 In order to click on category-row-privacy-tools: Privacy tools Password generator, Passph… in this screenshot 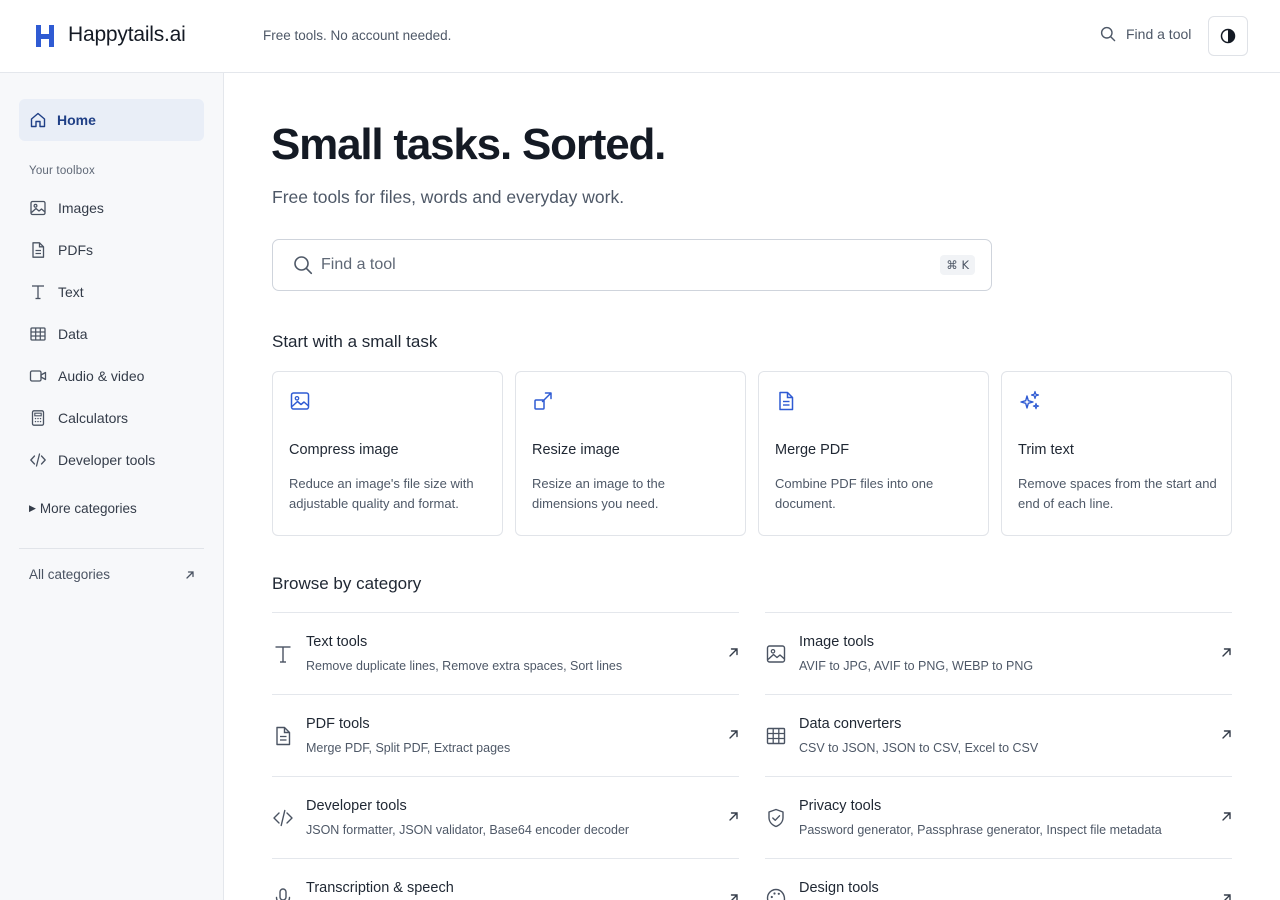, I will do `click(998, 817)`.